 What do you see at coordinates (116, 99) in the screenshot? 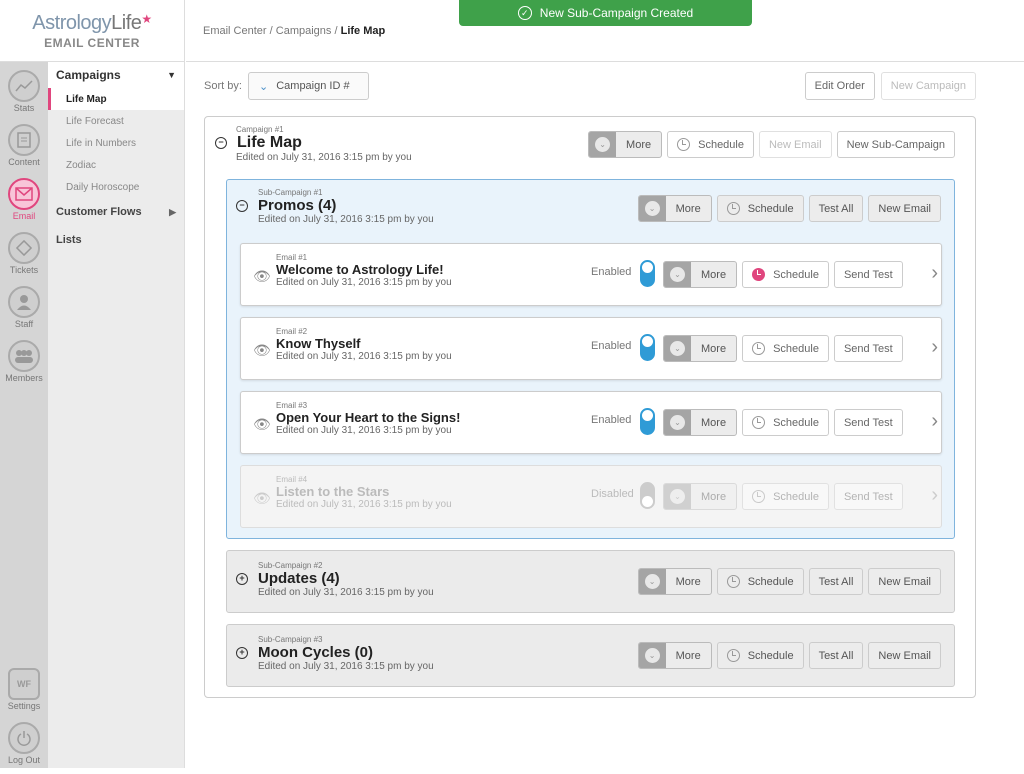
I see `sidebar-item-life-map: Life Map` at bounding box center [116, 99].